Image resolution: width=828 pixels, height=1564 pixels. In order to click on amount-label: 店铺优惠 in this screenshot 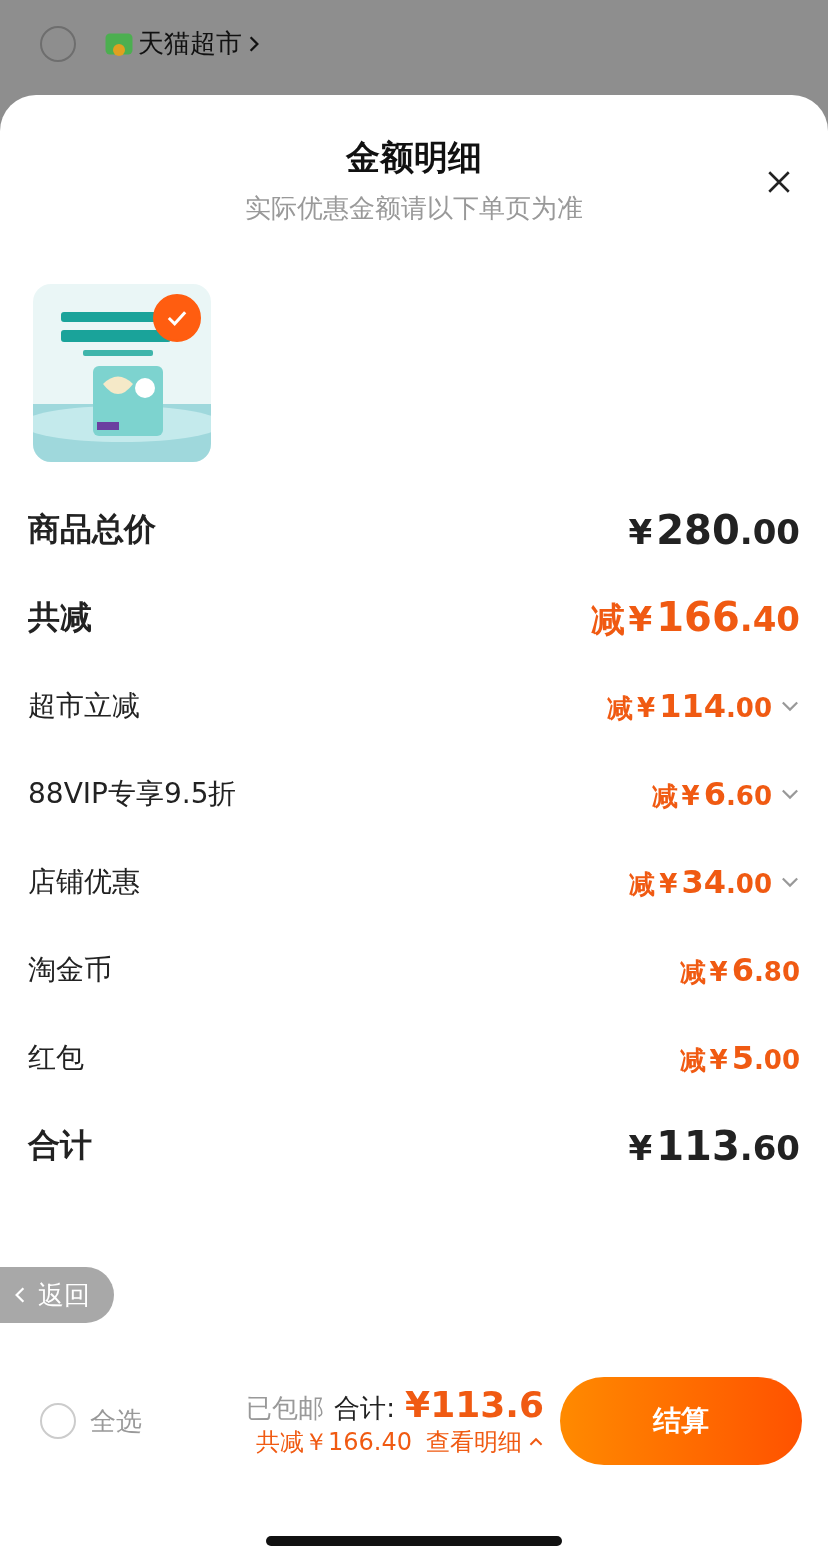, I will do `click(84, 882)`.